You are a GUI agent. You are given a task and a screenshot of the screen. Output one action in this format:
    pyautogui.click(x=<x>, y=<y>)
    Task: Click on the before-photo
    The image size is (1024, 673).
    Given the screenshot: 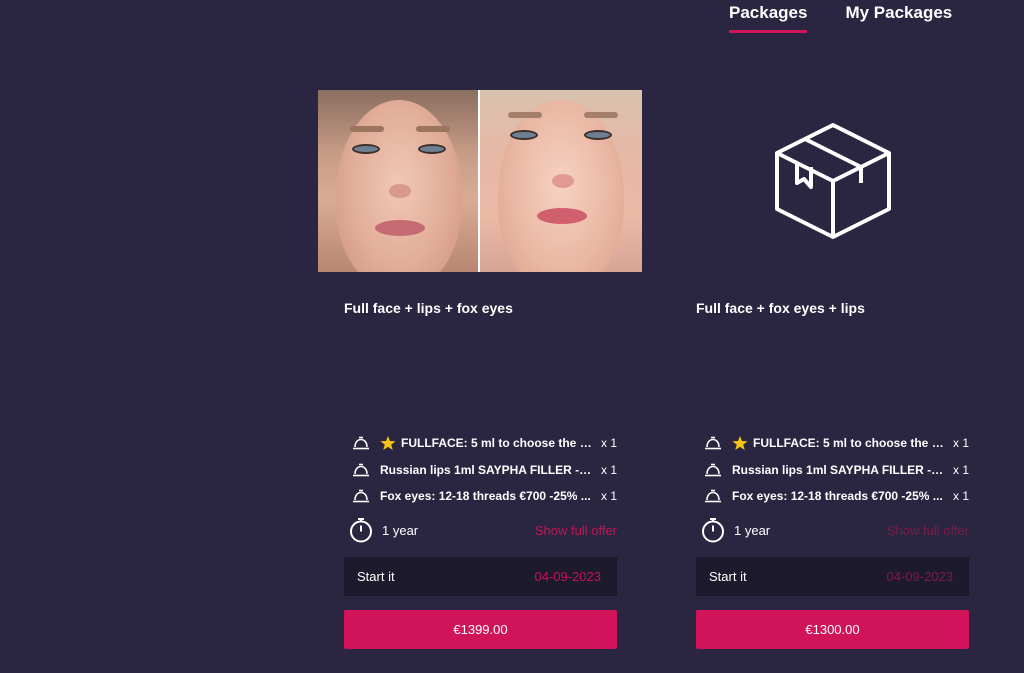 What is the action you would take?
    pyautogui.click(x=399, y=181)
    